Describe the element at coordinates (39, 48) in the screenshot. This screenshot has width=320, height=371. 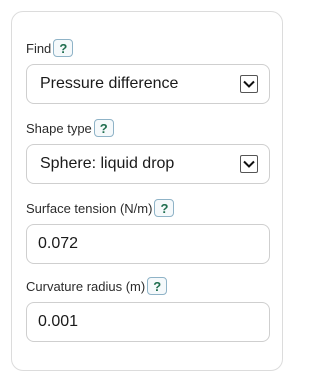
I see `find-label: Find` at that location.